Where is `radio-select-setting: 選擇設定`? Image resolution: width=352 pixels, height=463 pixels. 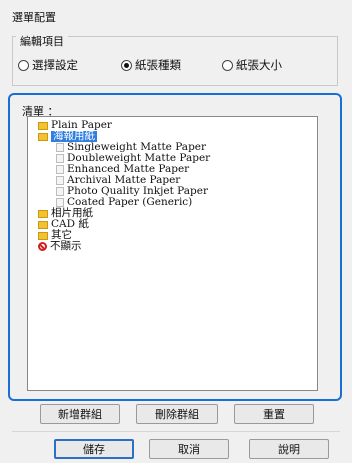
radio-select-setting: 選擇設定 is located at coordinates (48, 65).